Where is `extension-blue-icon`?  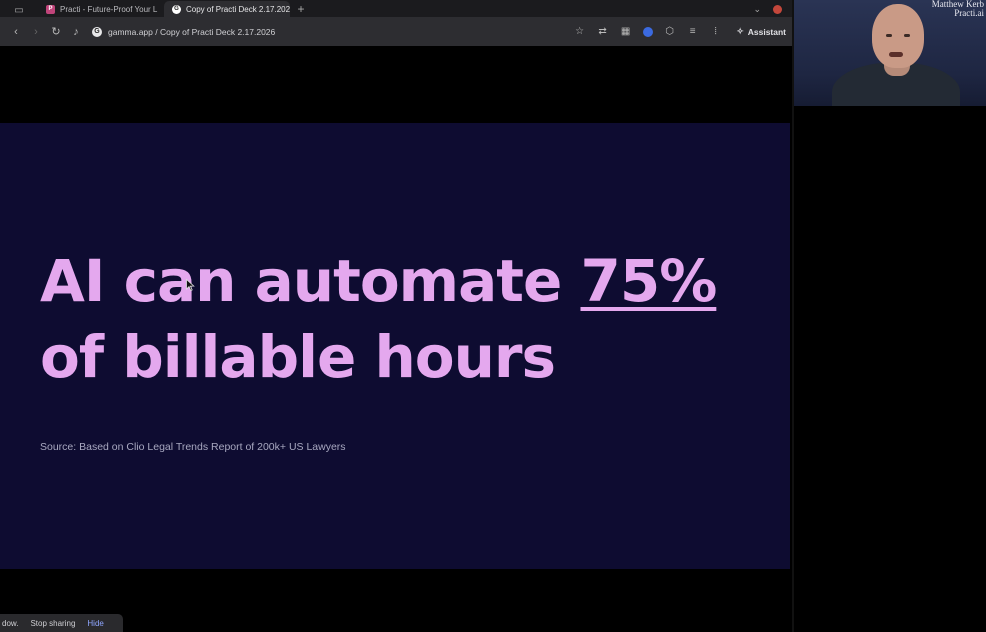
extension-blue-icon is located at coordinates (647, 31).